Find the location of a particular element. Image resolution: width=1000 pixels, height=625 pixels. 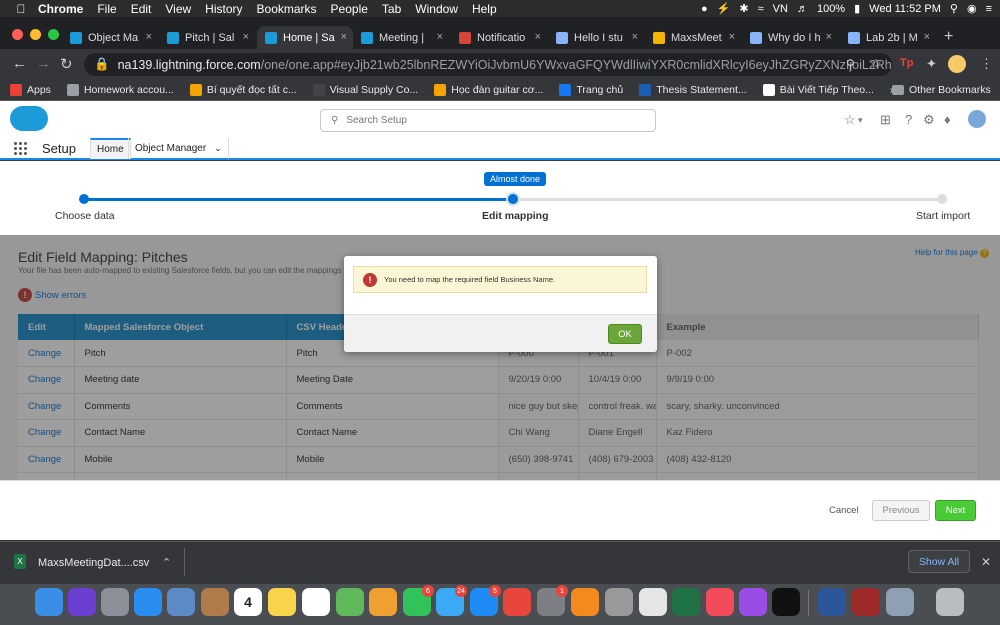

browser-tab: Object Ma × is located at coordinates (110, 37).